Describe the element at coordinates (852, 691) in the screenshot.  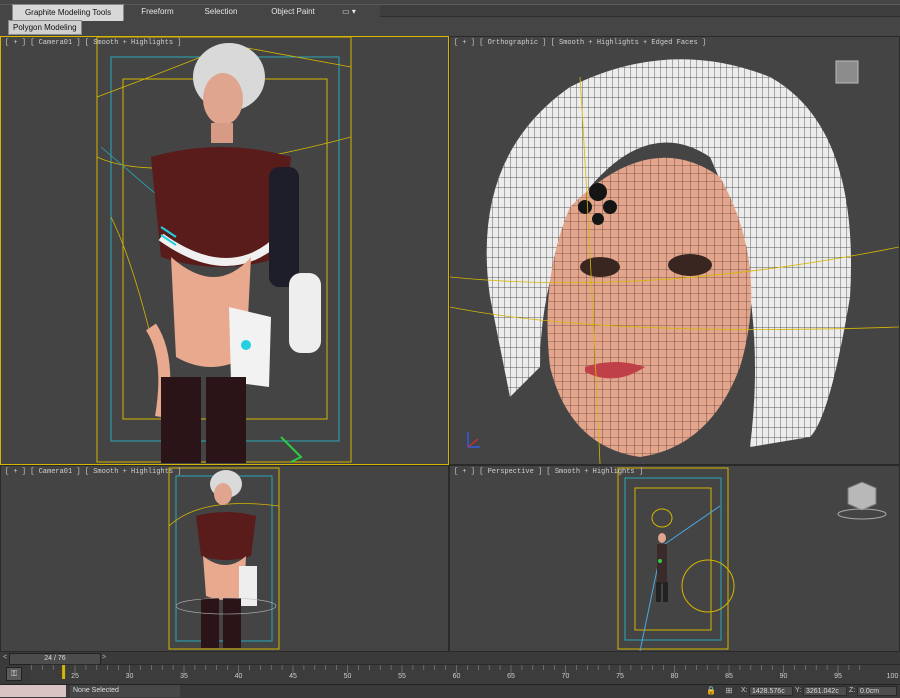
I see `z-label: Z:` at that location.